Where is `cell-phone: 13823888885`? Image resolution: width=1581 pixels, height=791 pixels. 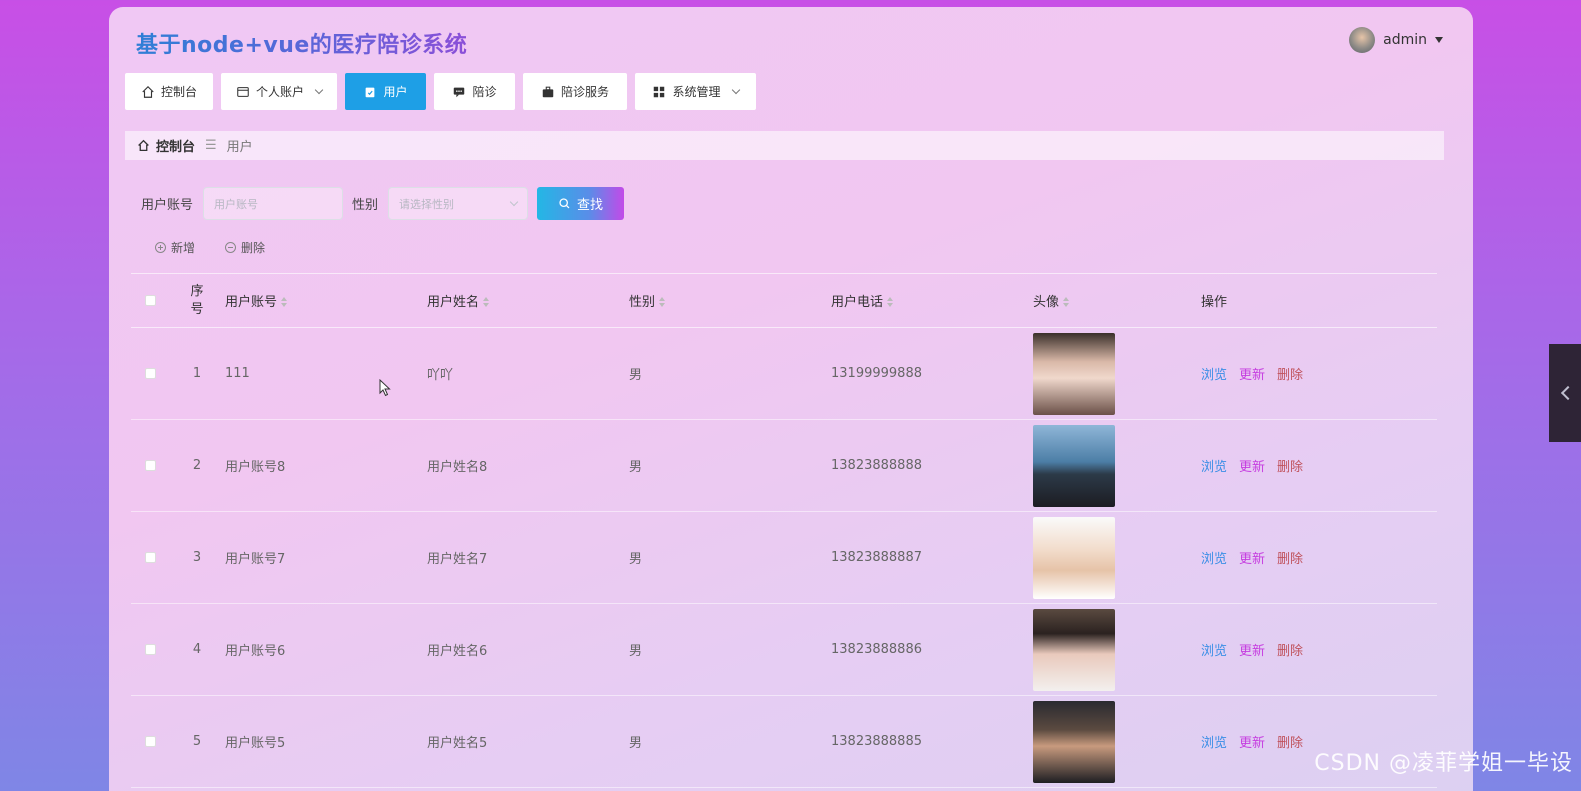 cell-phone: 13823888885 is located at coordinates (876, 741).